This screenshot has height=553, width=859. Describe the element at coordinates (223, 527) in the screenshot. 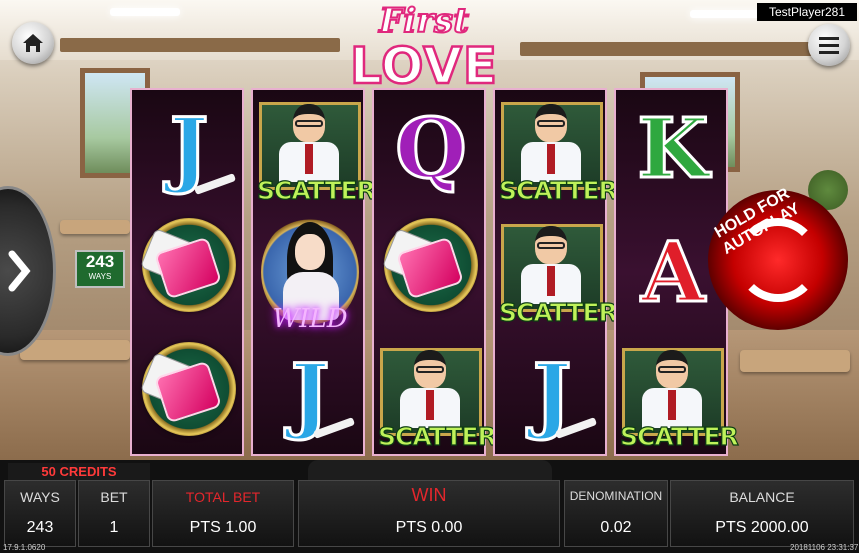

I see `total-bet-value: PTS 1.00` at that location.